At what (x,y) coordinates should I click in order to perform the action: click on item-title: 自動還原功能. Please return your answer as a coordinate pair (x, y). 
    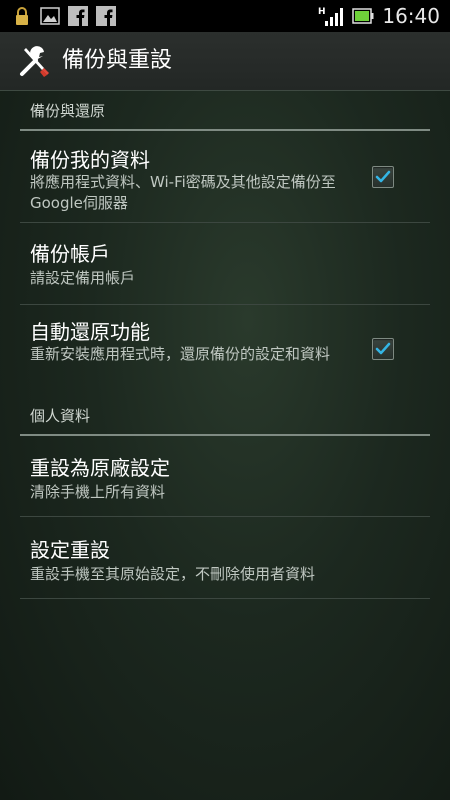
    Looking at the image, I should click on (90, 332).